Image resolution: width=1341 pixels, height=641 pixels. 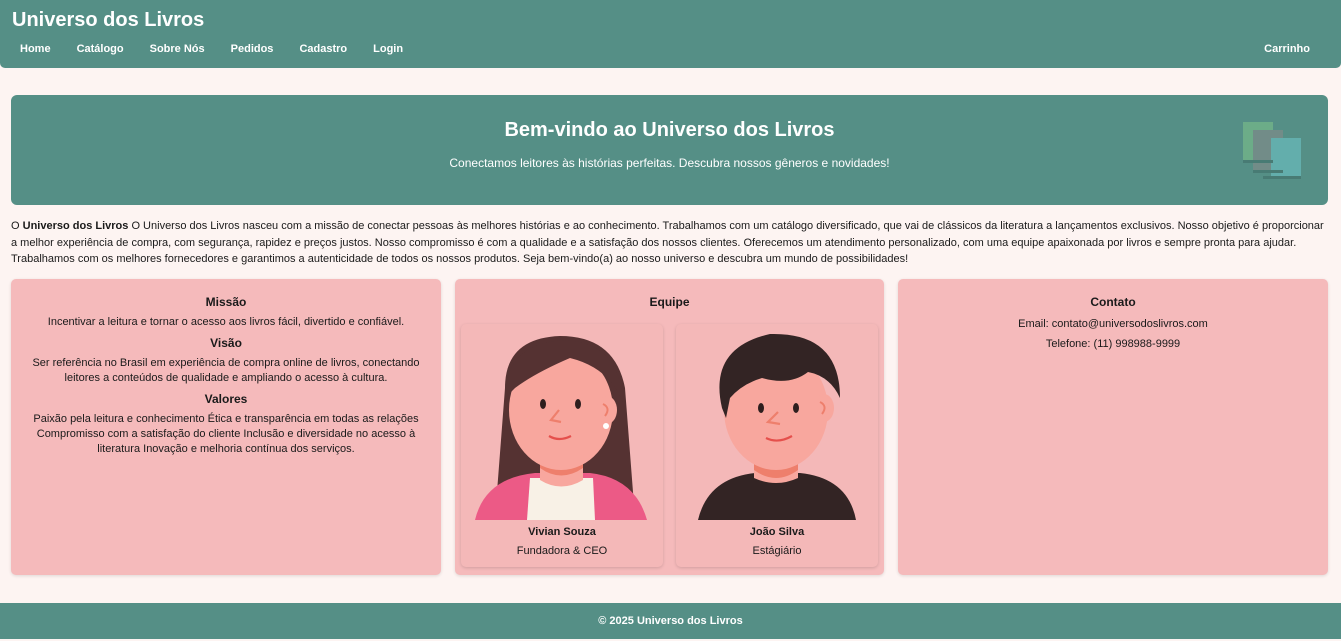 I want to click on team-member: Vivian Souza Fundadora & CEO, so click(x=562, y=445).